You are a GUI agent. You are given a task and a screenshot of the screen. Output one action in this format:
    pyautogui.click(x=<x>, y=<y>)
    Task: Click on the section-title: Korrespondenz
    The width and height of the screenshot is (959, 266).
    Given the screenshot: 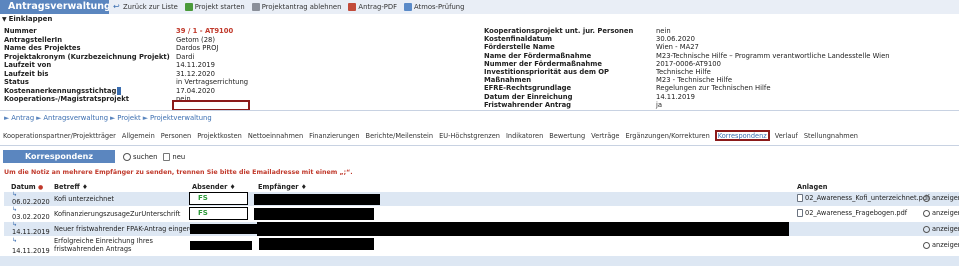 What is the action you would take?
    pyautogui.click(x=59, y=156)
    